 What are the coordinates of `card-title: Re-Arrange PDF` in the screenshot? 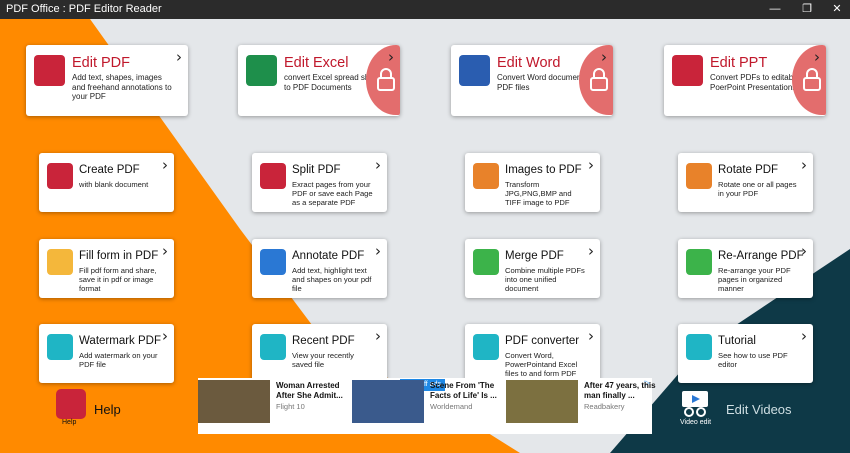 It's located at (761, 256).